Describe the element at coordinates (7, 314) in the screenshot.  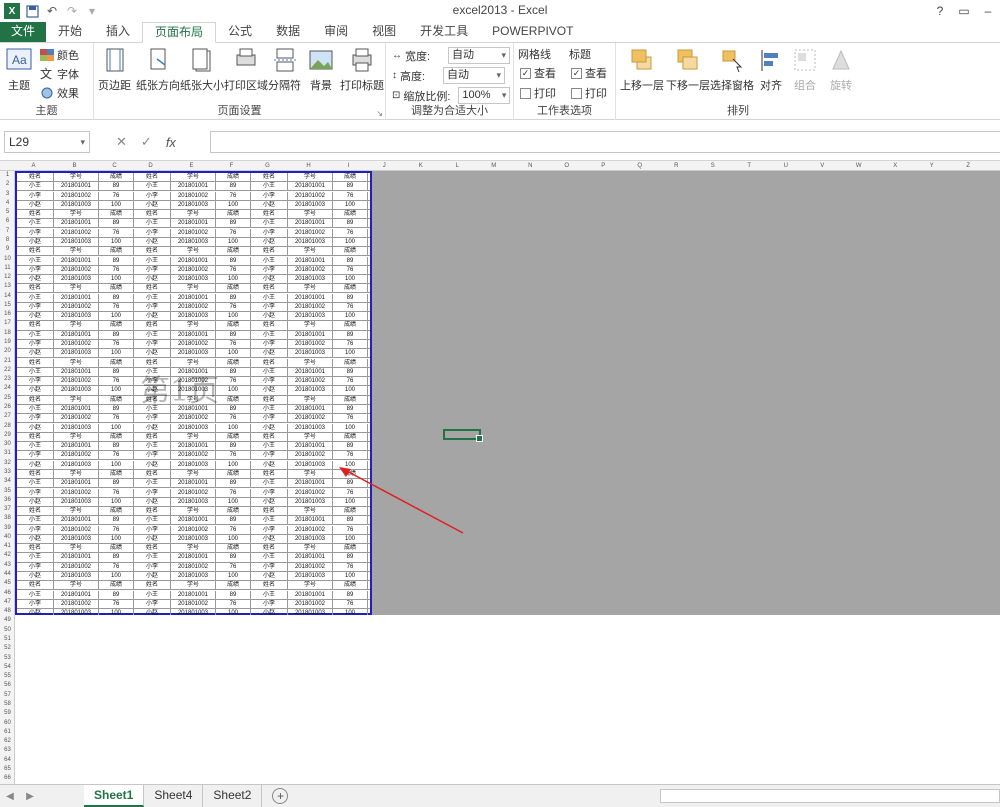
I see `row-header: 16` at that location.